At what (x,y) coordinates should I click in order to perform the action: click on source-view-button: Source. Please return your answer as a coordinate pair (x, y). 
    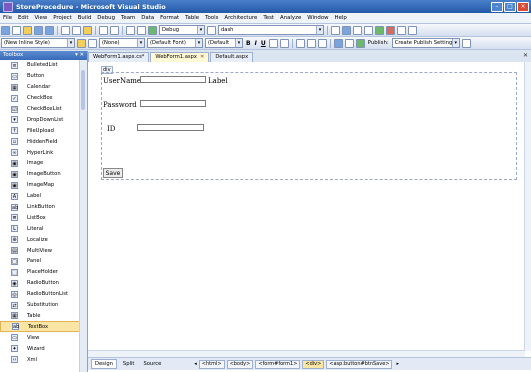
    Looking at the image, I should click on (152, 364).